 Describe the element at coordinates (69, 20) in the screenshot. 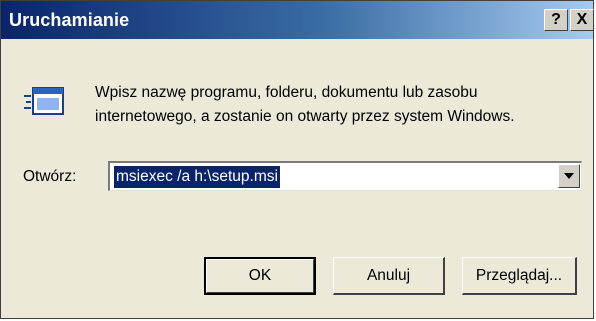

I see `window-title: Uruchamianie` at that location.